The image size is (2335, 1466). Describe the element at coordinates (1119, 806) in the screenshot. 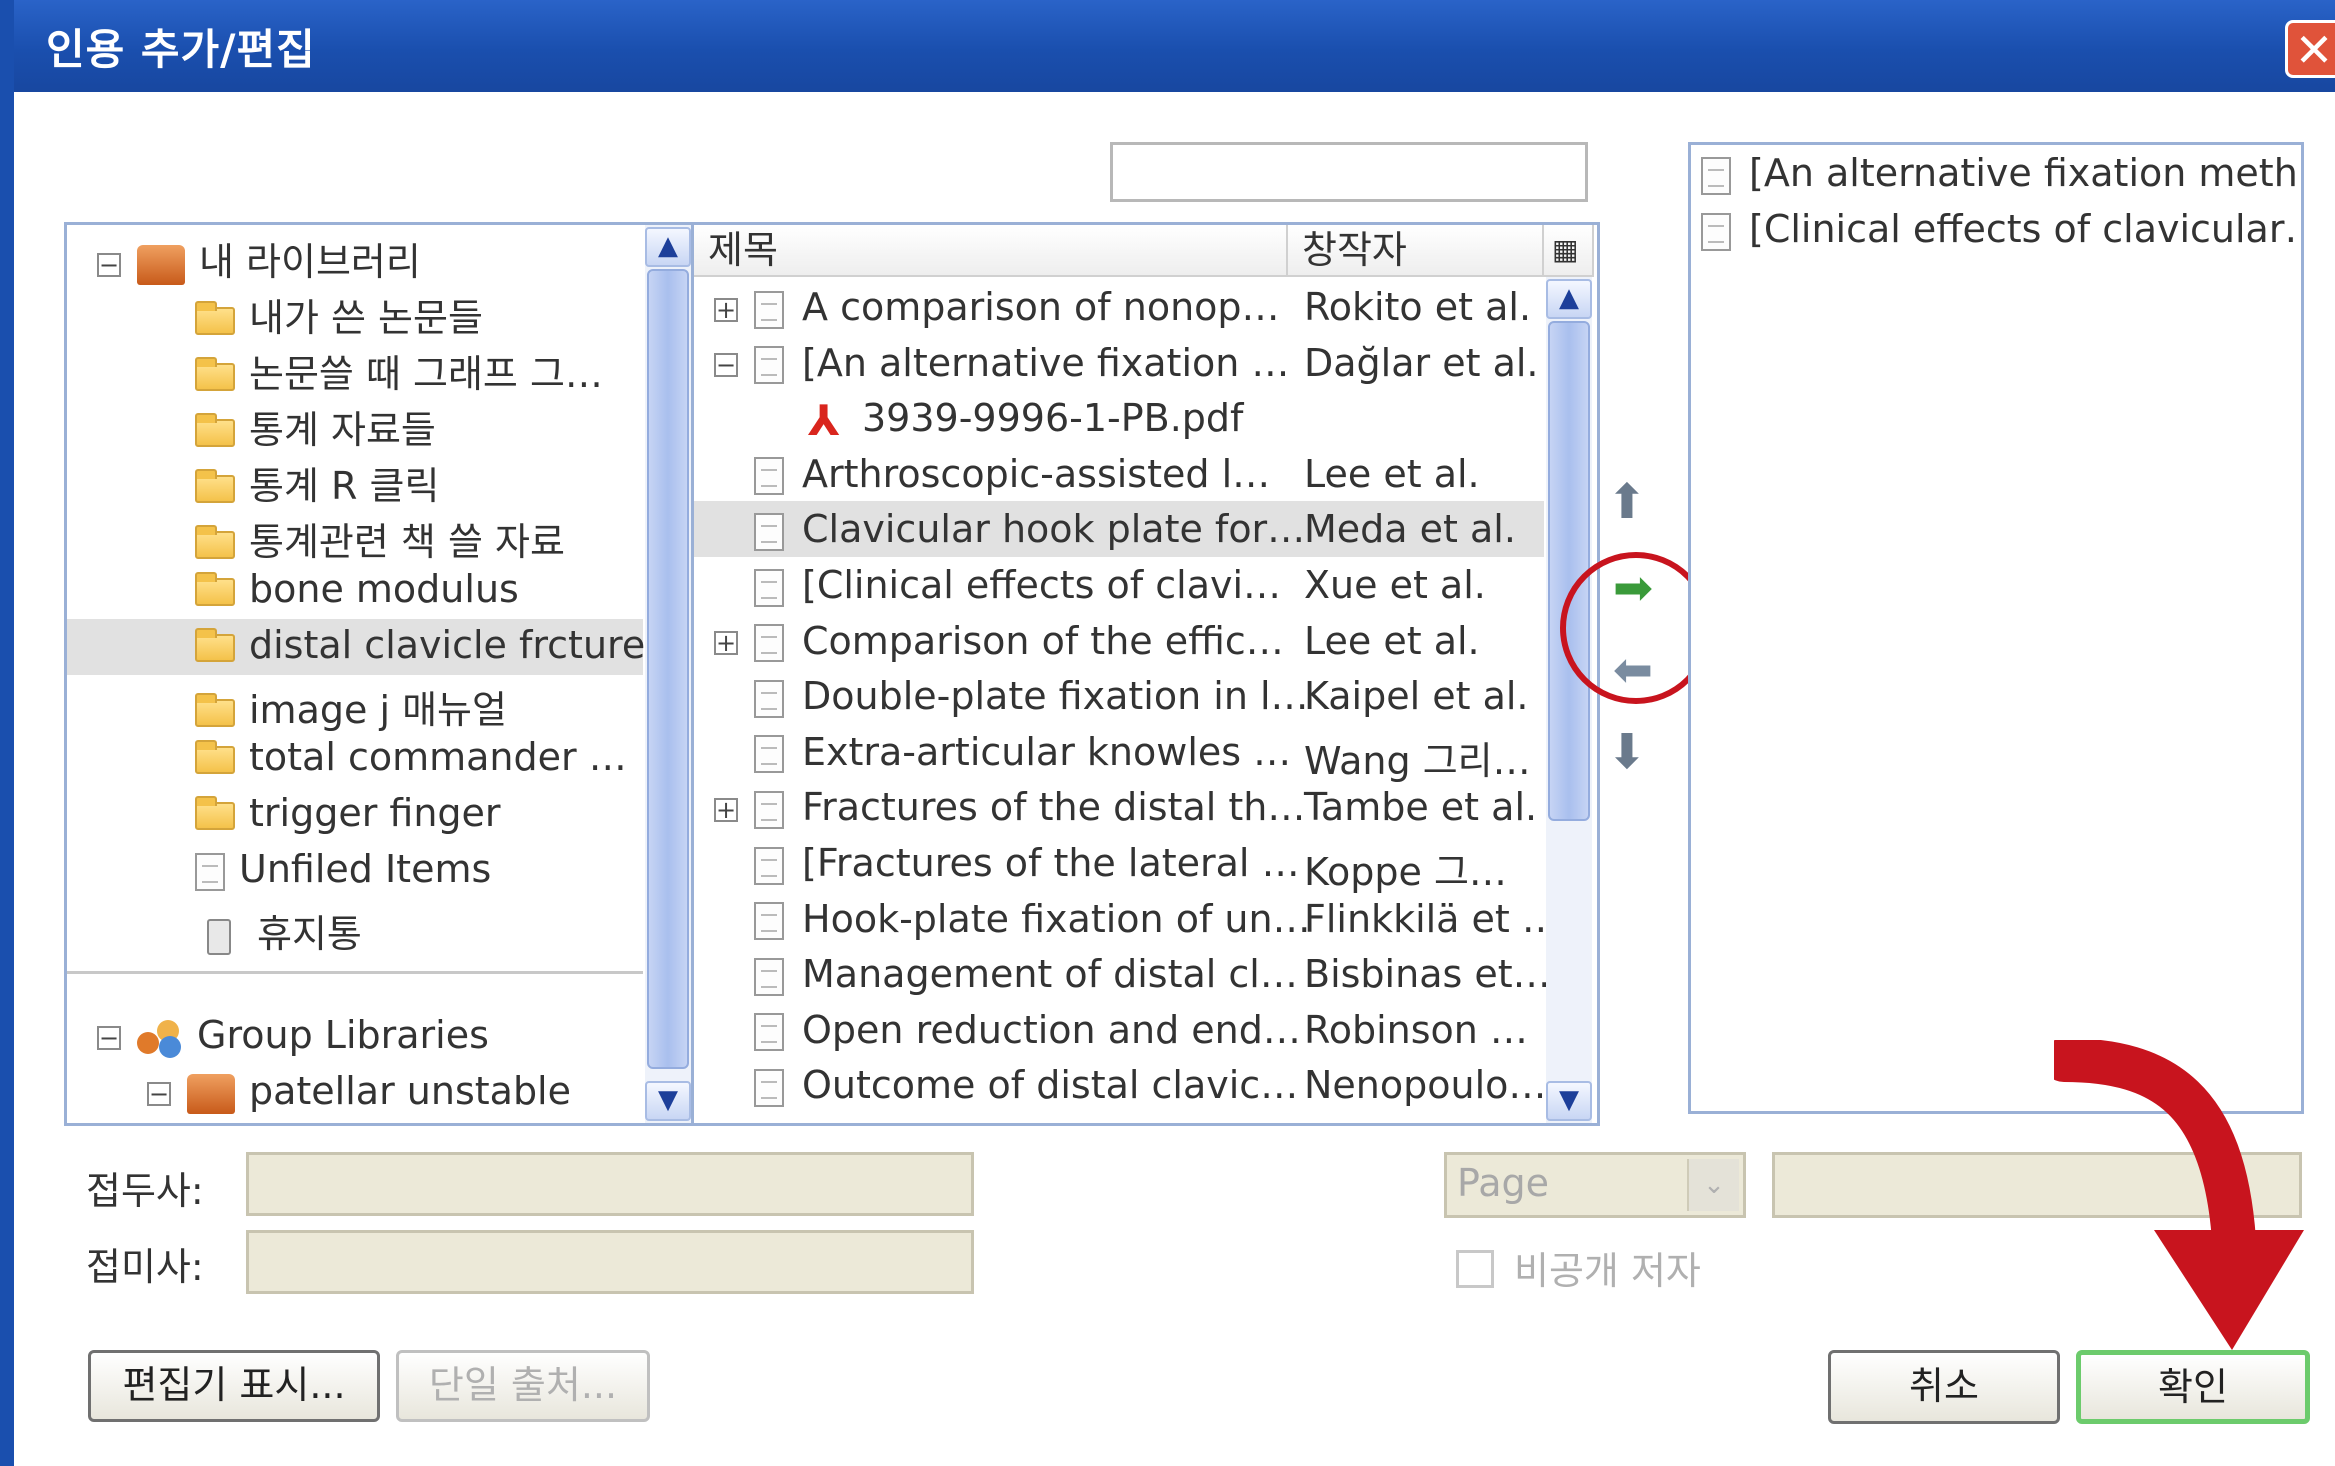

I see `table-row: + Fractures of the distal th… Tambe et al.` at that location.